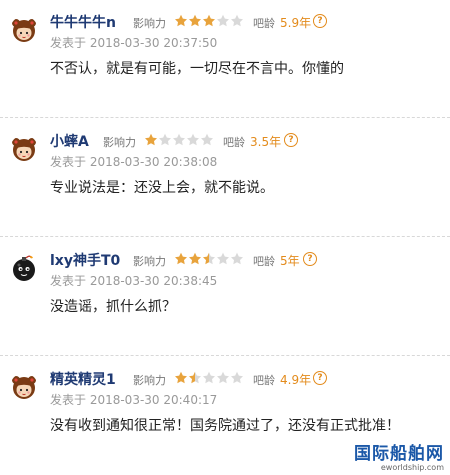 This screenshot has height=475, width=450. Describe the element at coordinates (134, 281) in the screenshot. I see `post-time: 发表于 2018-03-30 20:38:45` at that location.